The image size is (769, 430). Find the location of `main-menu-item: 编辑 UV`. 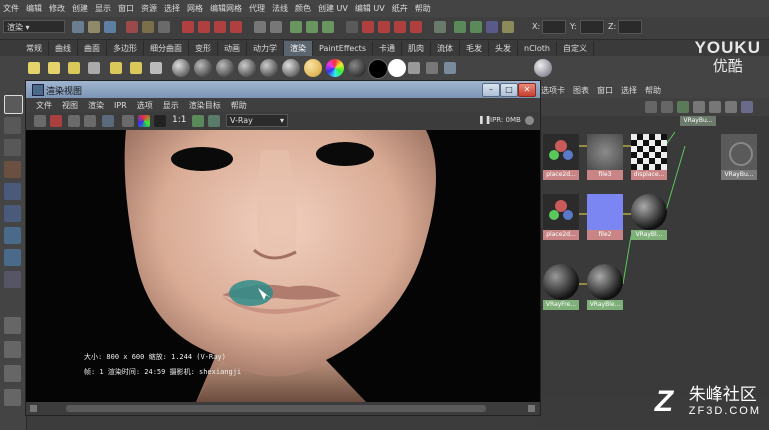

main-menu-item: 编辑 UV is located at coordinates (370, 8).